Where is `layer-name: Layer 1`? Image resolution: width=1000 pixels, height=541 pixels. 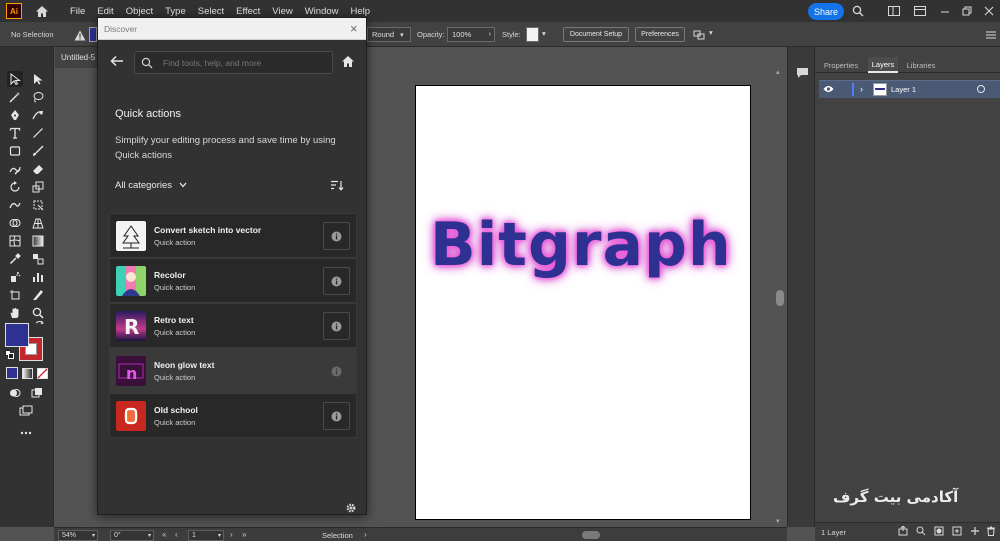
layer-name: Layer 1 is located at coordinates (903, 89).